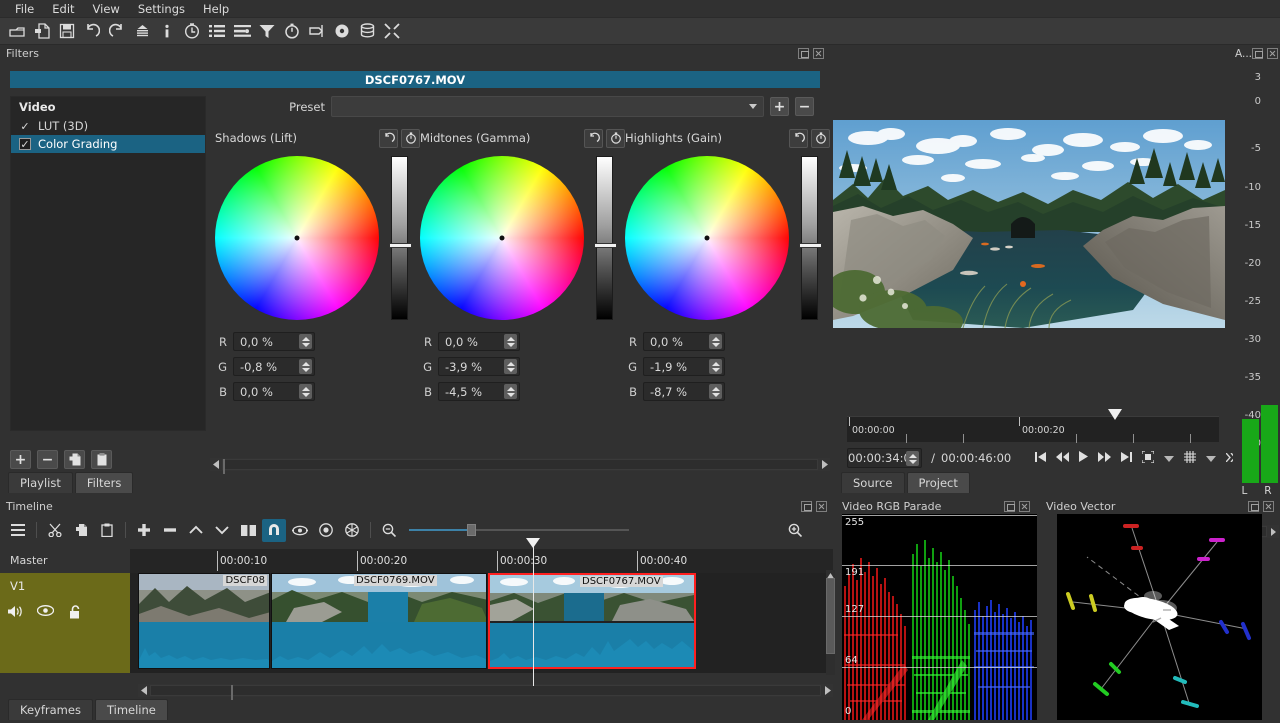 The height and width of the screenshot is (723, 1280). What do you see at coordinates (25, 144) in the screenshot?
I see `filter-checkbox-color-grading: ✓` at bounding box center [25, 144].